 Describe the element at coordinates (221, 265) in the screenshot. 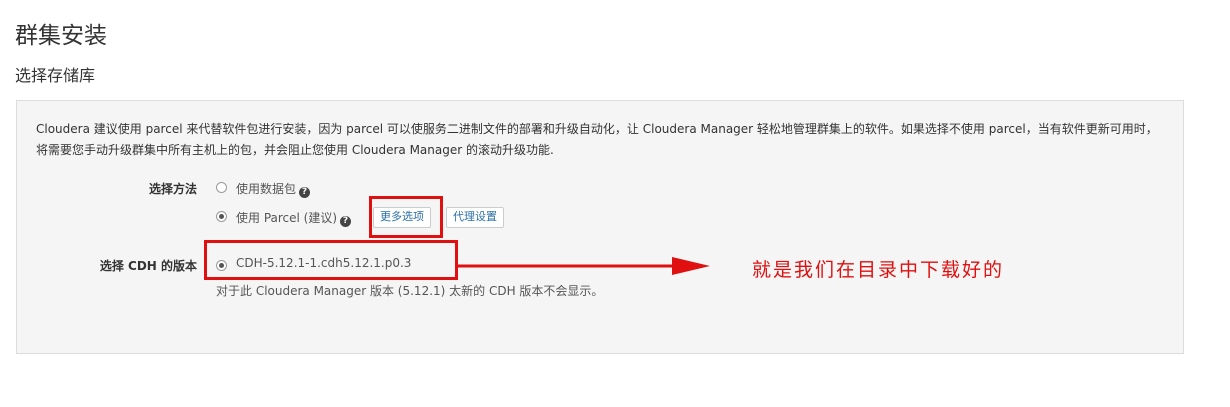

I see `radio-cdh-version` at that location.